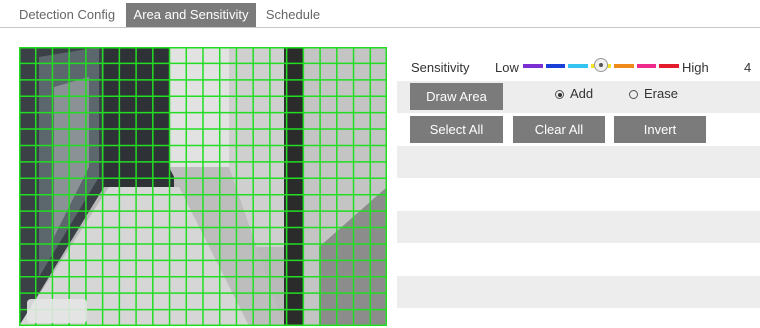 This screenshot has height=328, width=760. Describe the element at coordinates (661, 93) in the screenshot. I see `erase-radio-label: Erase` at that location.